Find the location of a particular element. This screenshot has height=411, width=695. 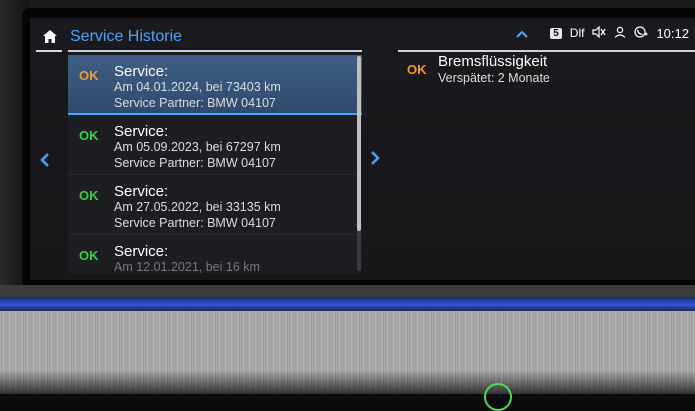

list-item: OK Service: Am 12.01.2021, bei 16 km is located at coordinates (215, 254).